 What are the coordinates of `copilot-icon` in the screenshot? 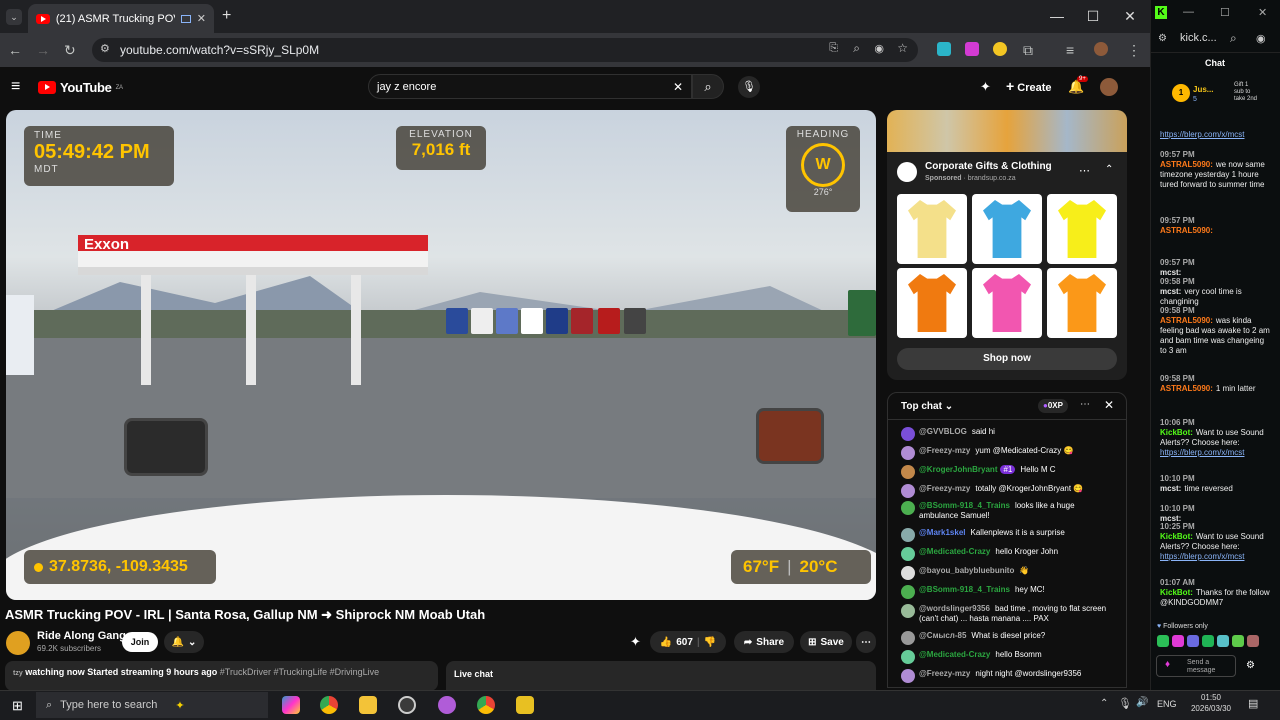 It's located at (291, 705).